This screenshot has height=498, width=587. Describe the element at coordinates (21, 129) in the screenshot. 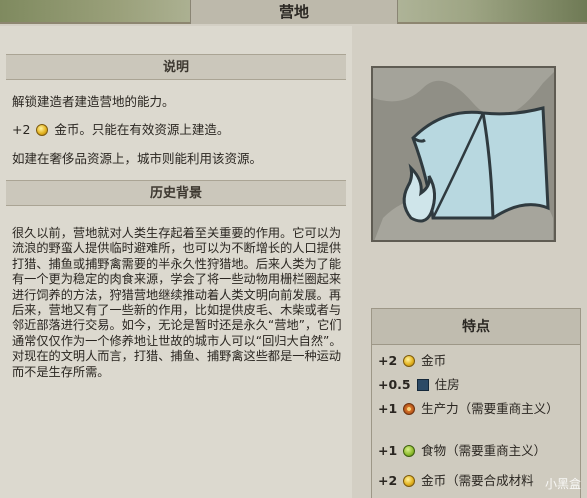

I see `gold-amount: +2` at that location.